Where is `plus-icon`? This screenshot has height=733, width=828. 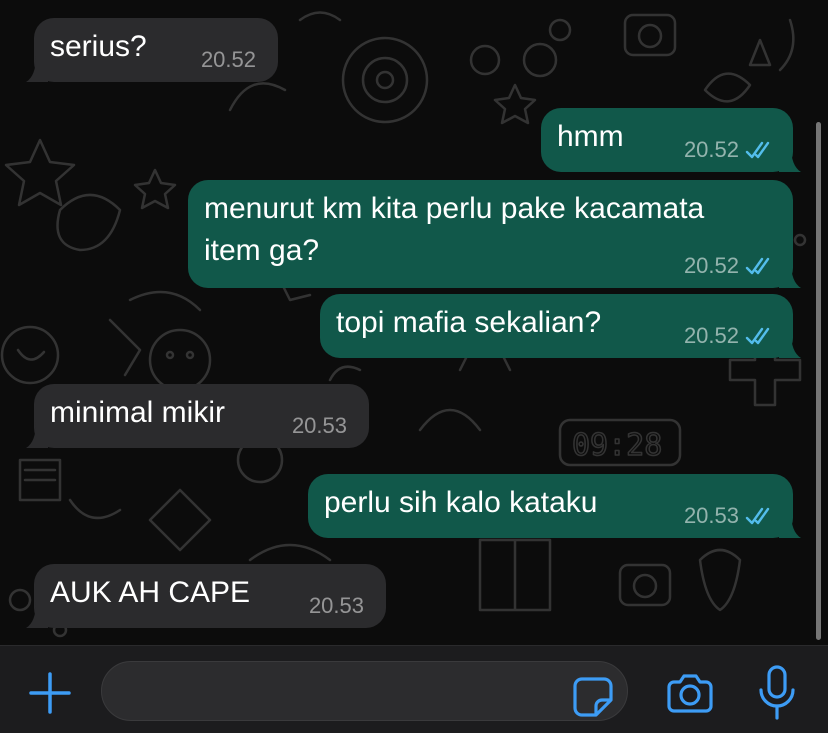
plus-icon is located at coordinates (50, 693).